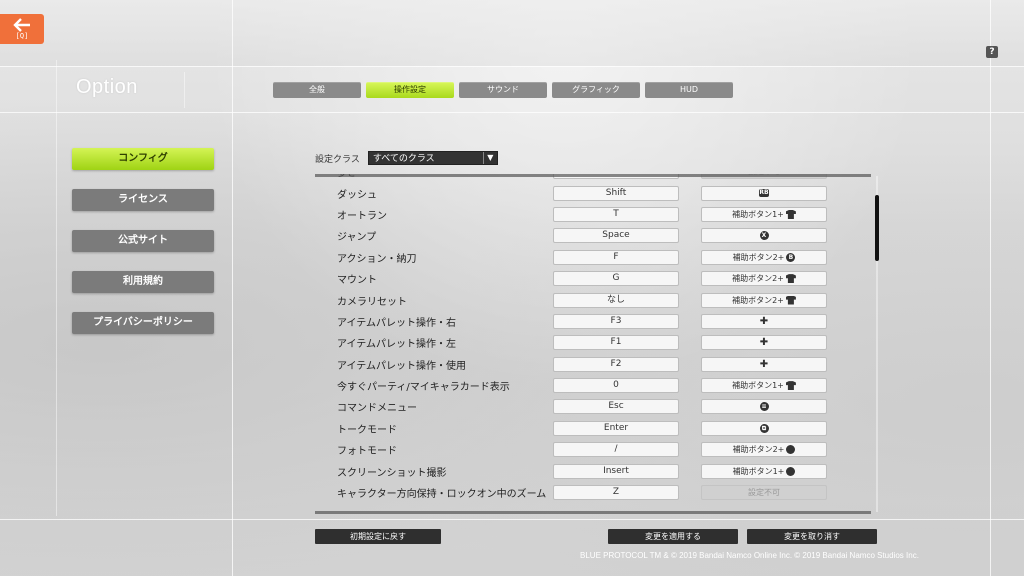 The height and width of the screenshot is (576, 1024). I want to click on reset-defaults-button: 初期設定に戻す, so click(378, 536).